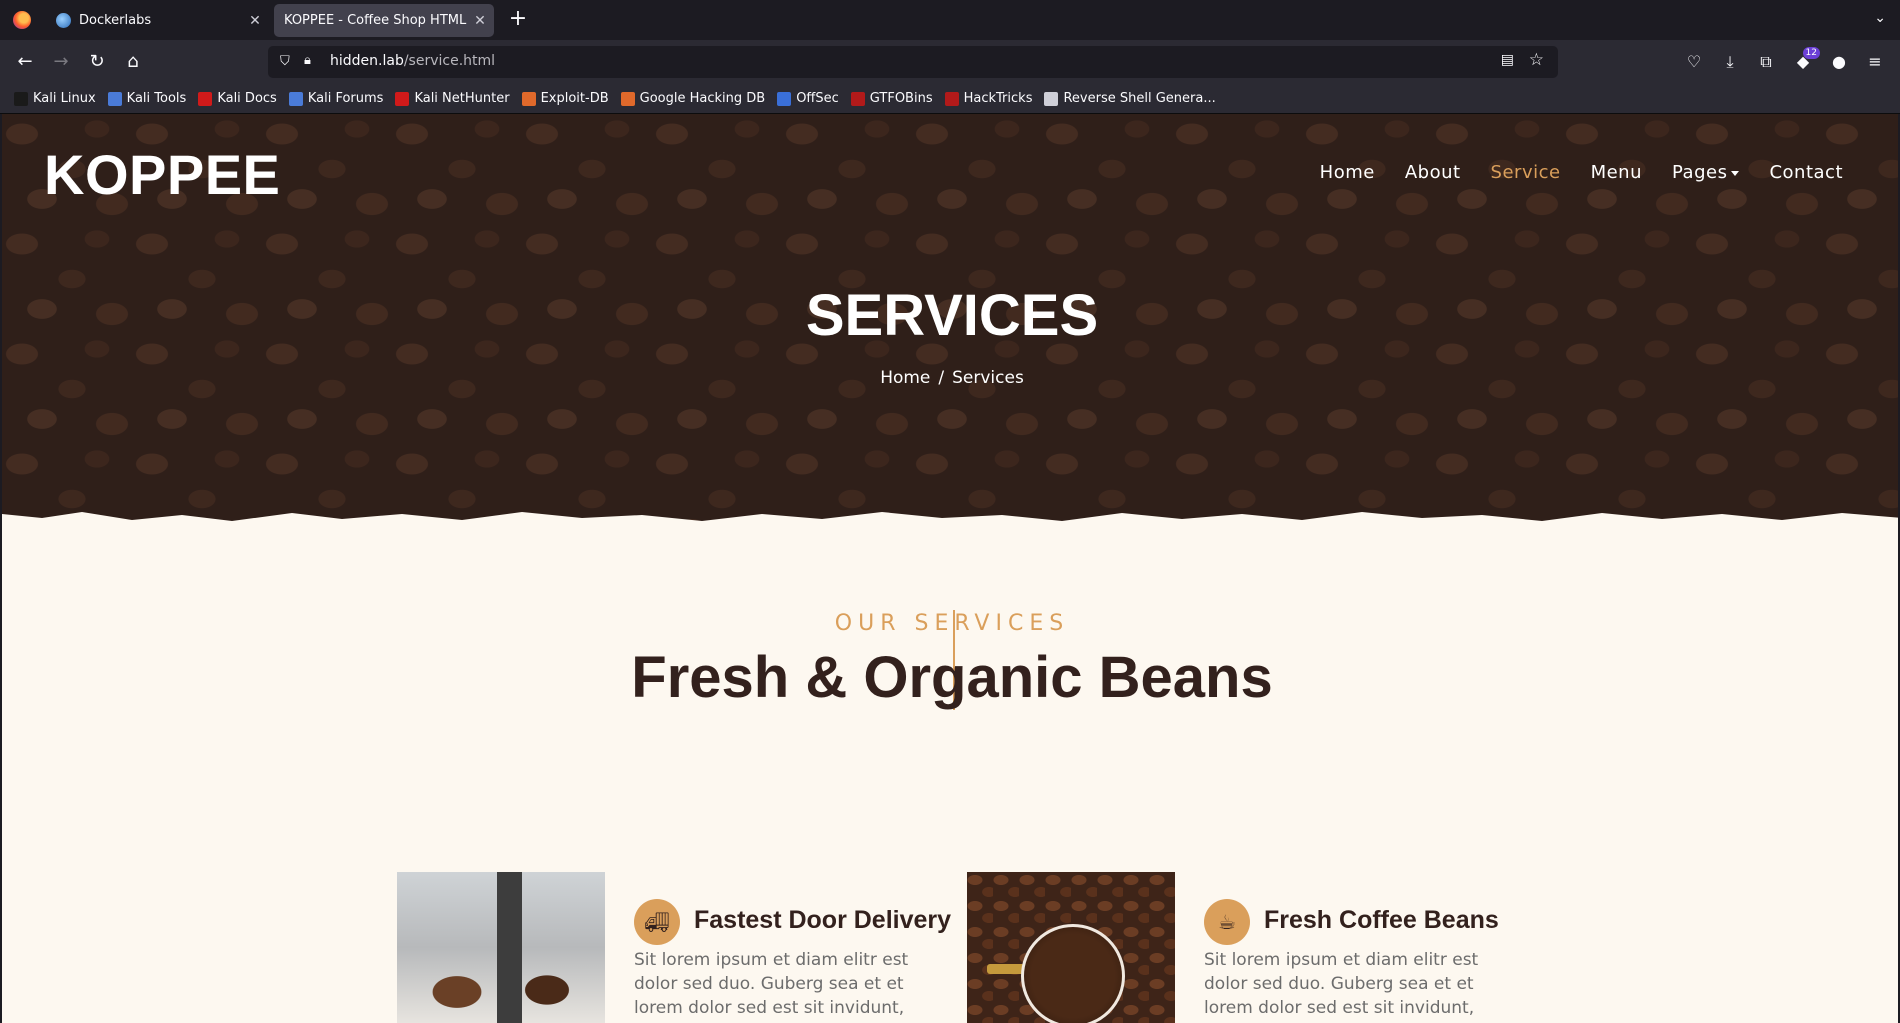  Describe the element at coordinates (913, 62) in the screenshot. I see `url-bar: ⛉ 🔒︎ hidden.lab/service.html ▤ ☆` at that location.